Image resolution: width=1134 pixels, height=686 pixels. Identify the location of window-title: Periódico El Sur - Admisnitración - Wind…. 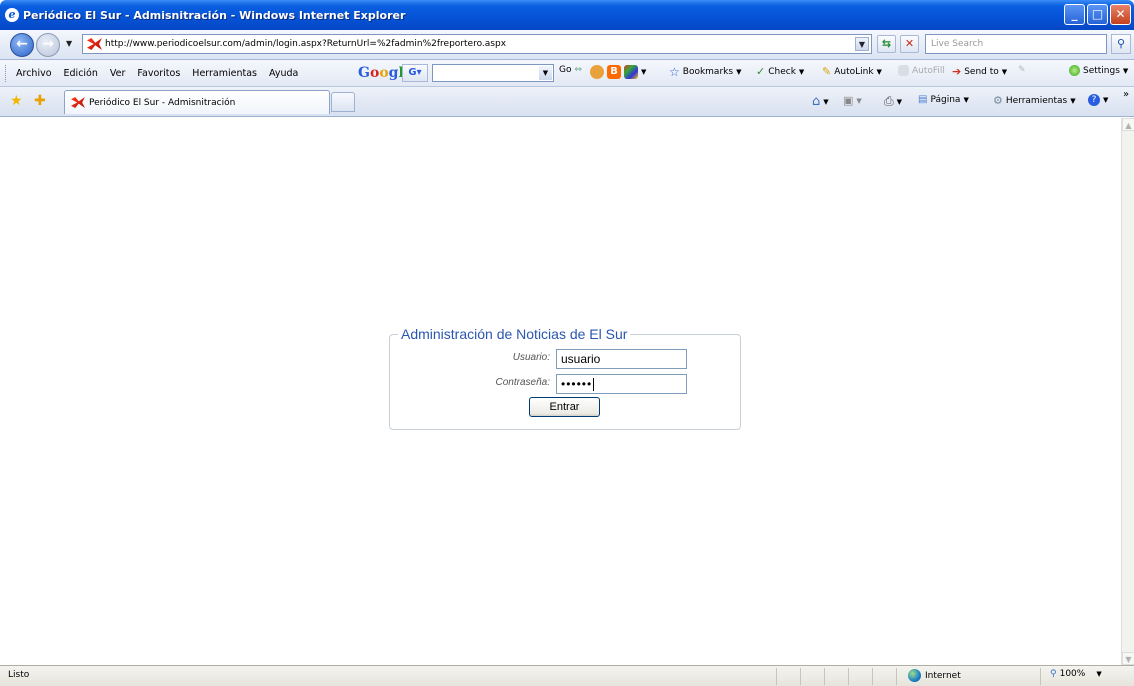
(214, 15).